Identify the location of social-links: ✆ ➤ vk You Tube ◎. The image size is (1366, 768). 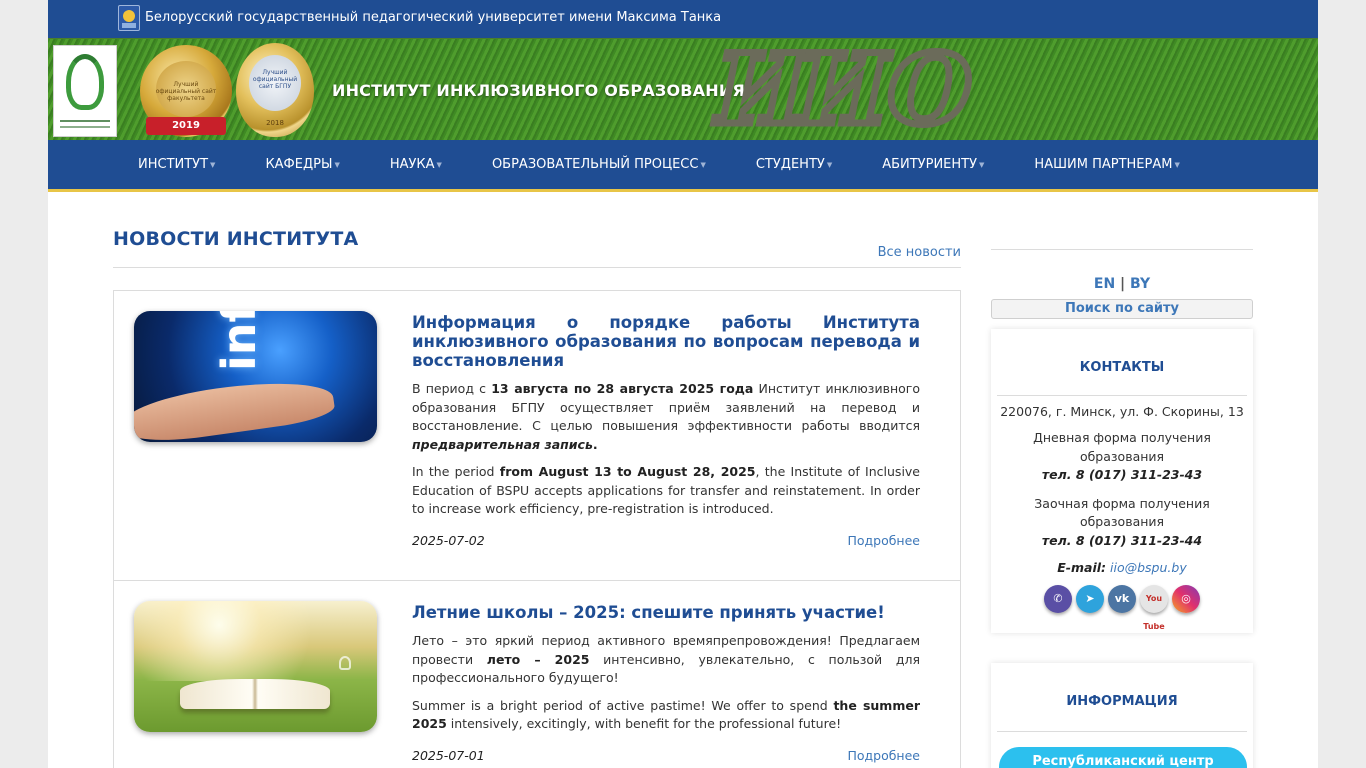
(1122, 608).